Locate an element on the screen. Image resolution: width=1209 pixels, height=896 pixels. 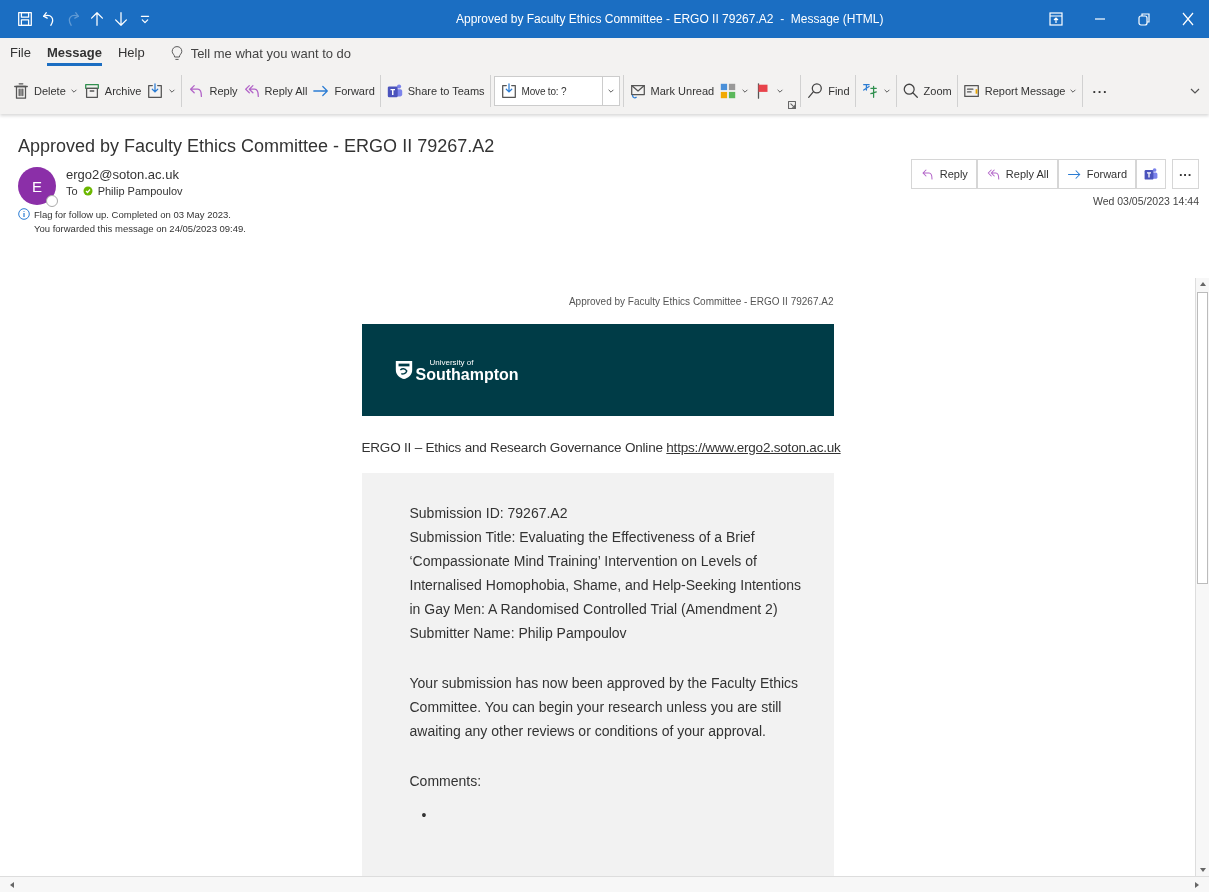
avatar-initial: E is located at coordinates (37, 186).